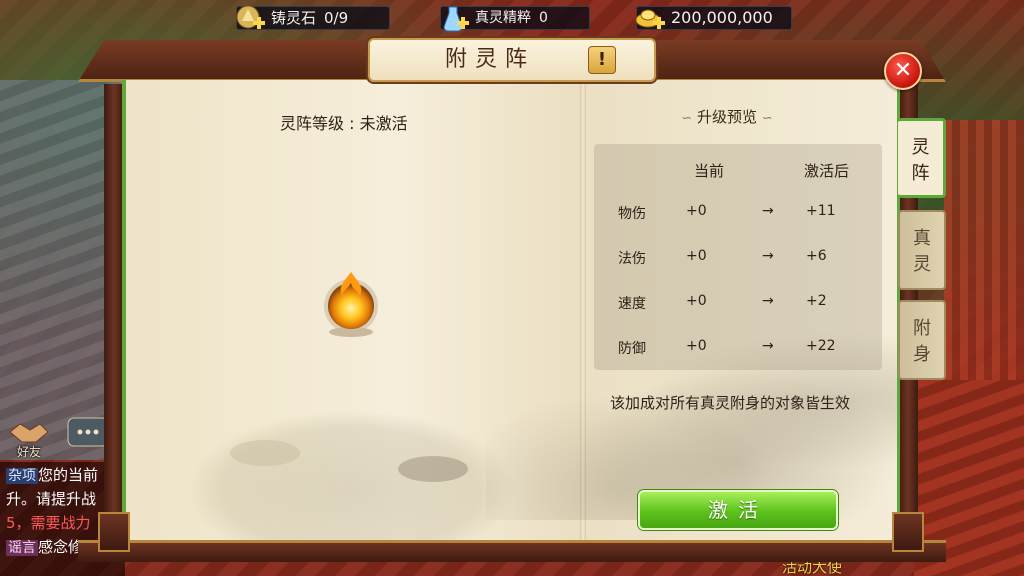 Image resolution: width=1024 pixels, height=576 pixels. I want to click on tab-spirit-array: 灵 阵, so click(922, 158).